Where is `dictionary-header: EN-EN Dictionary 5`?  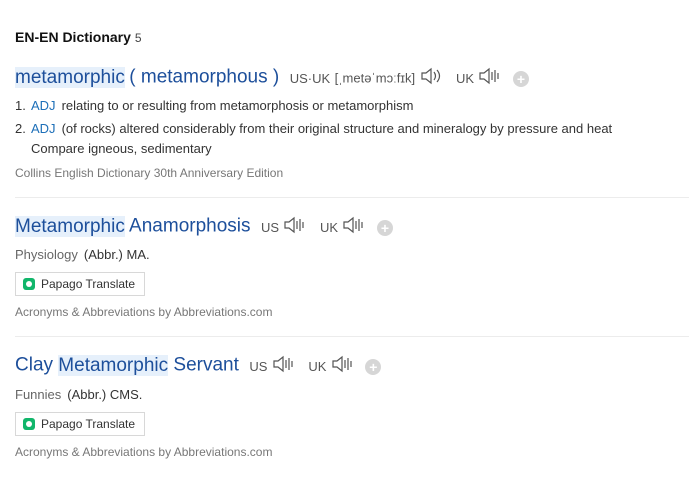 dictionary-header: EN-EN Dictionary 5 is located at coordinates (78, 37).